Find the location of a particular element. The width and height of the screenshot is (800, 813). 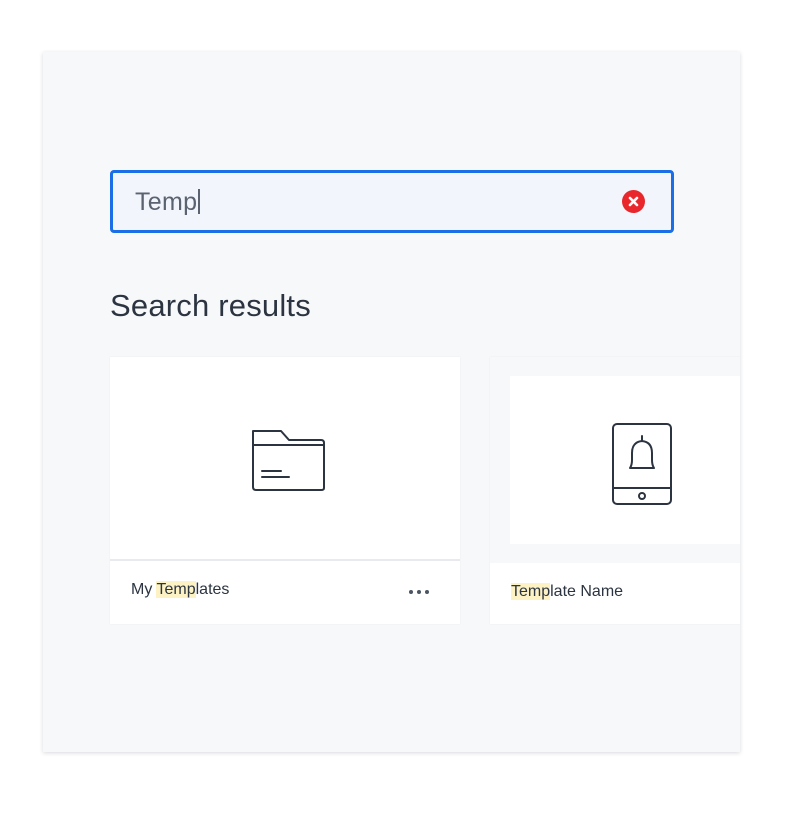

result-card-template-name: Template Name is located at coordinates (615, 490).